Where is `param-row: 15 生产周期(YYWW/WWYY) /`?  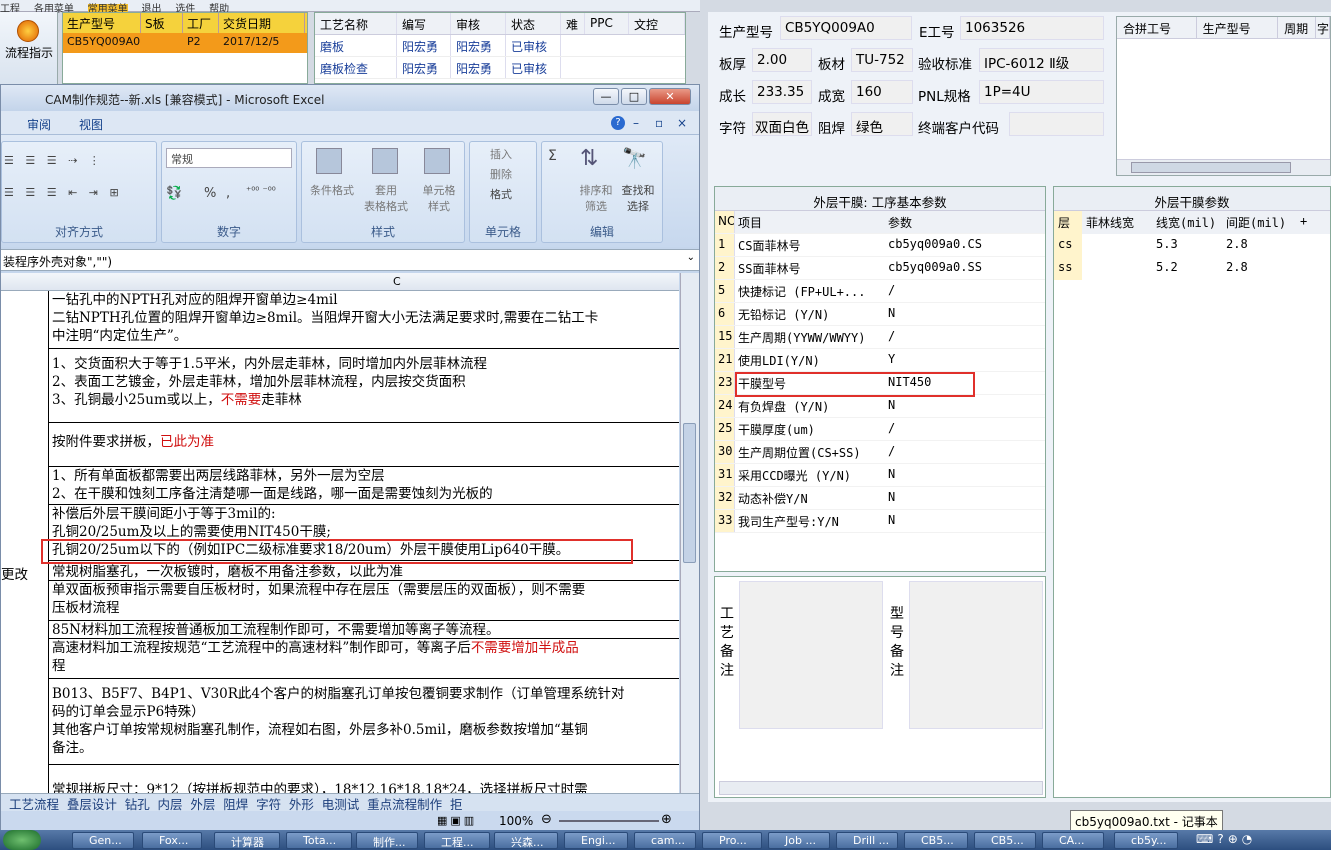 param-row: 15 生产周期(YYWW/WWYY) / is located at coordinates (880, 337).